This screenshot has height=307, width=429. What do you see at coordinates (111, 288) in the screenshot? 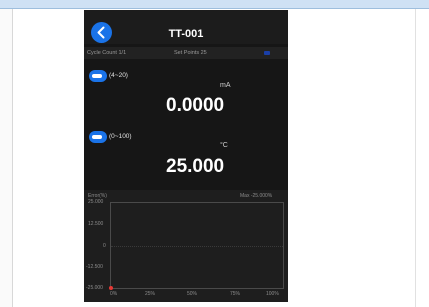
I see `graph-data-point` at bounding box center [111, 288].